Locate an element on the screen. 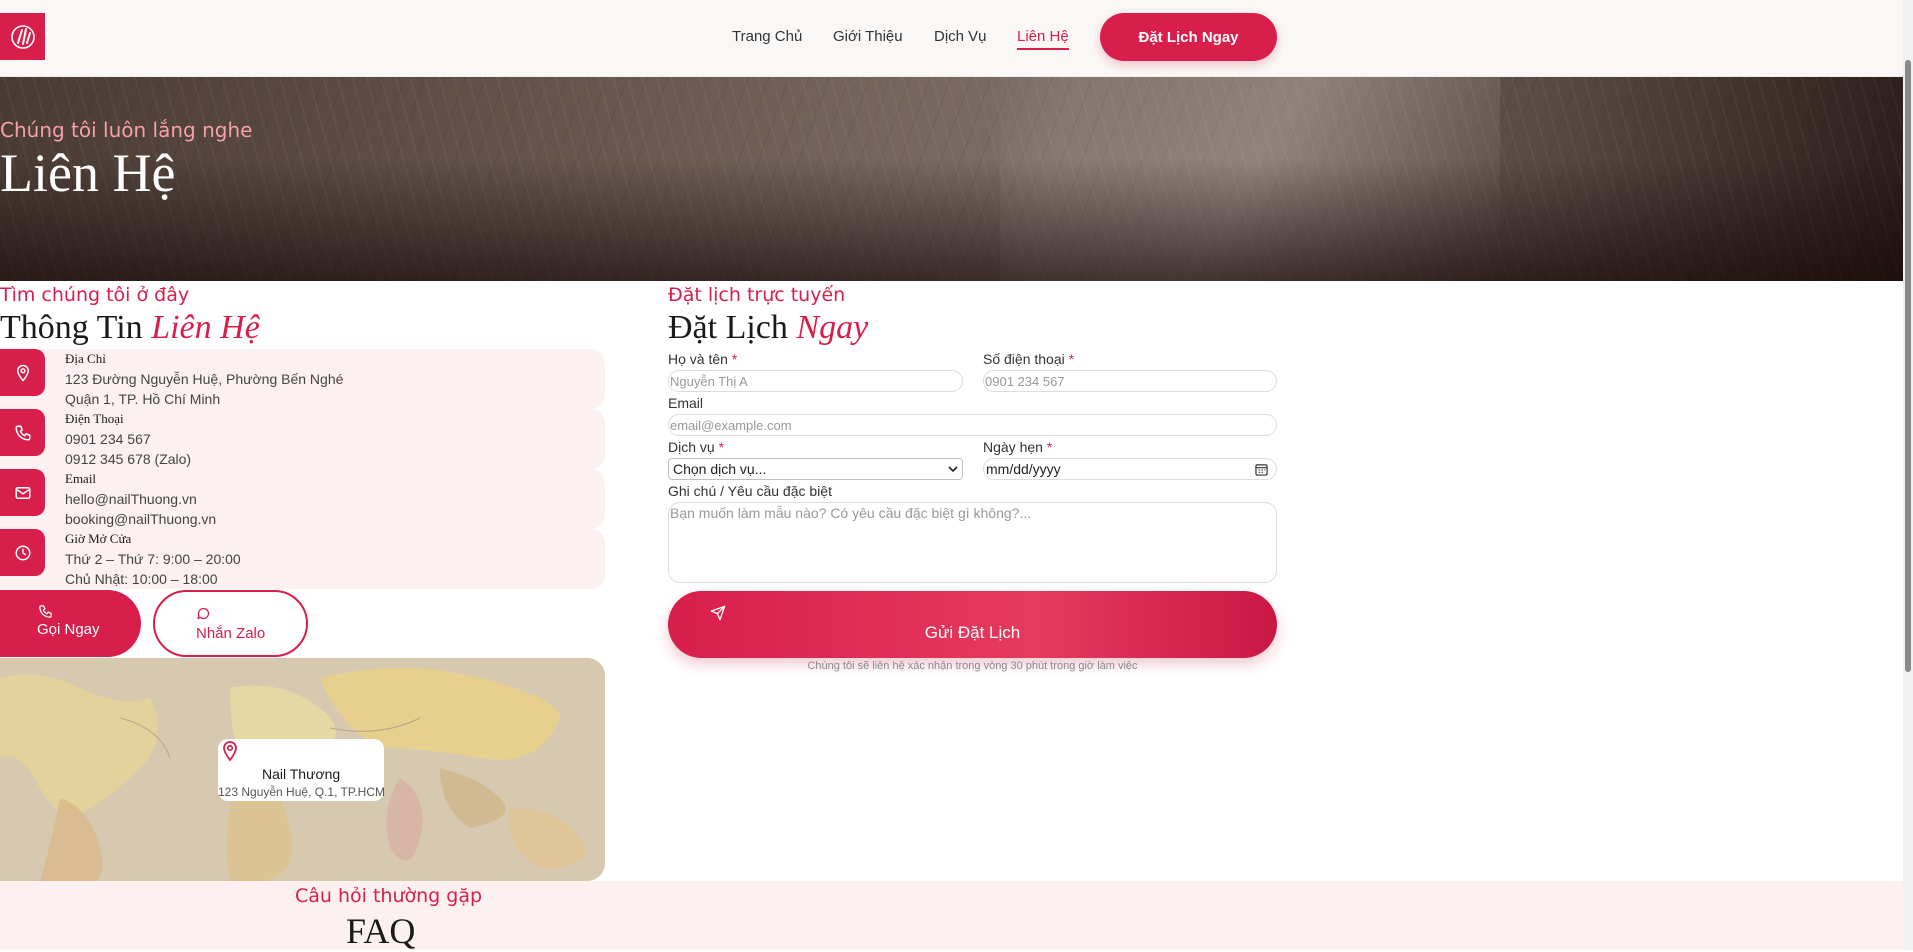  phone-field-label-text: Số điện thoại is located at coordinates (1024, 359).